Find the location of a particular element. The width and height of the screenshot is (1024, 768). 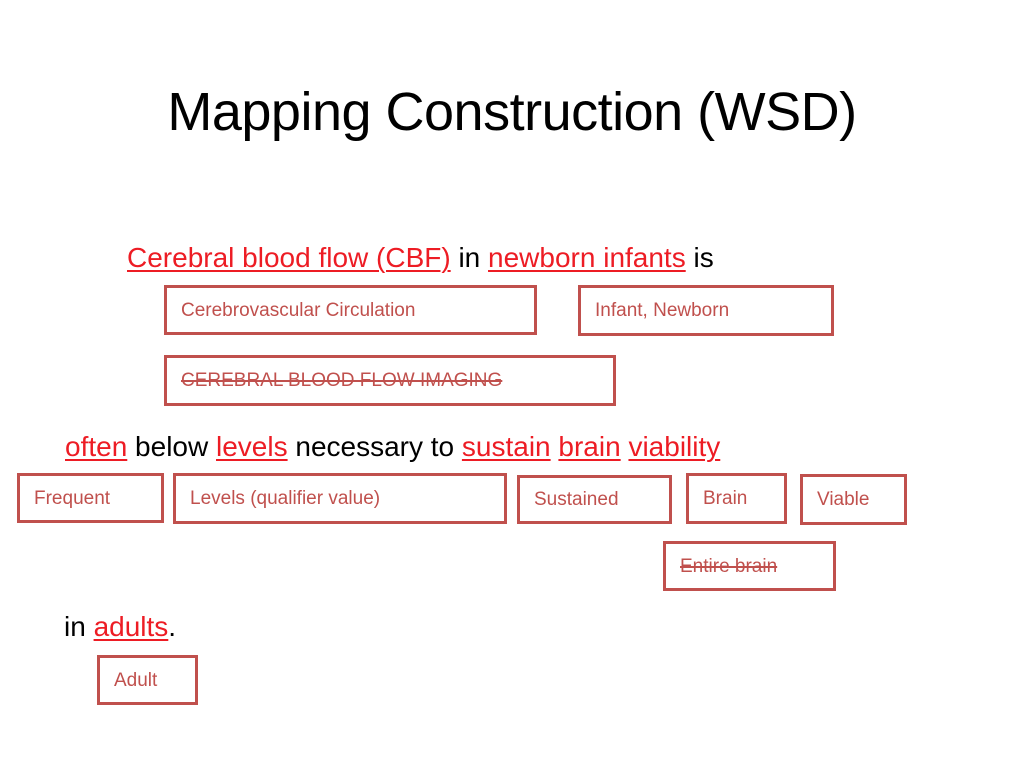

text-is: is is located at coordinates (699, 257).